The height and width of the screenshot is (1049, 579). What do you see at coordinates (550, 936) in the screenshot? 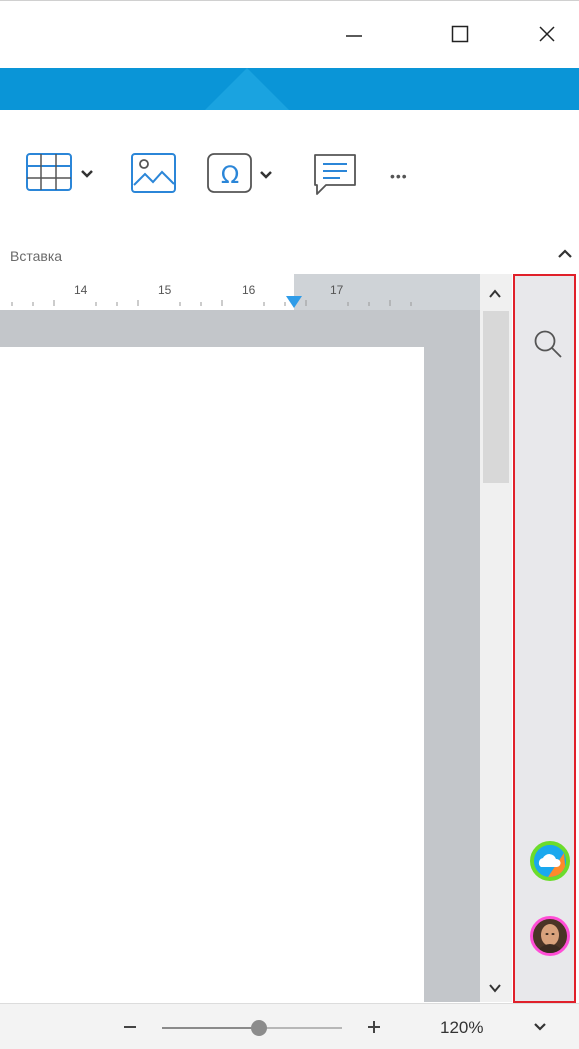
I see `user-avatar` at bounding box center [550, 936].